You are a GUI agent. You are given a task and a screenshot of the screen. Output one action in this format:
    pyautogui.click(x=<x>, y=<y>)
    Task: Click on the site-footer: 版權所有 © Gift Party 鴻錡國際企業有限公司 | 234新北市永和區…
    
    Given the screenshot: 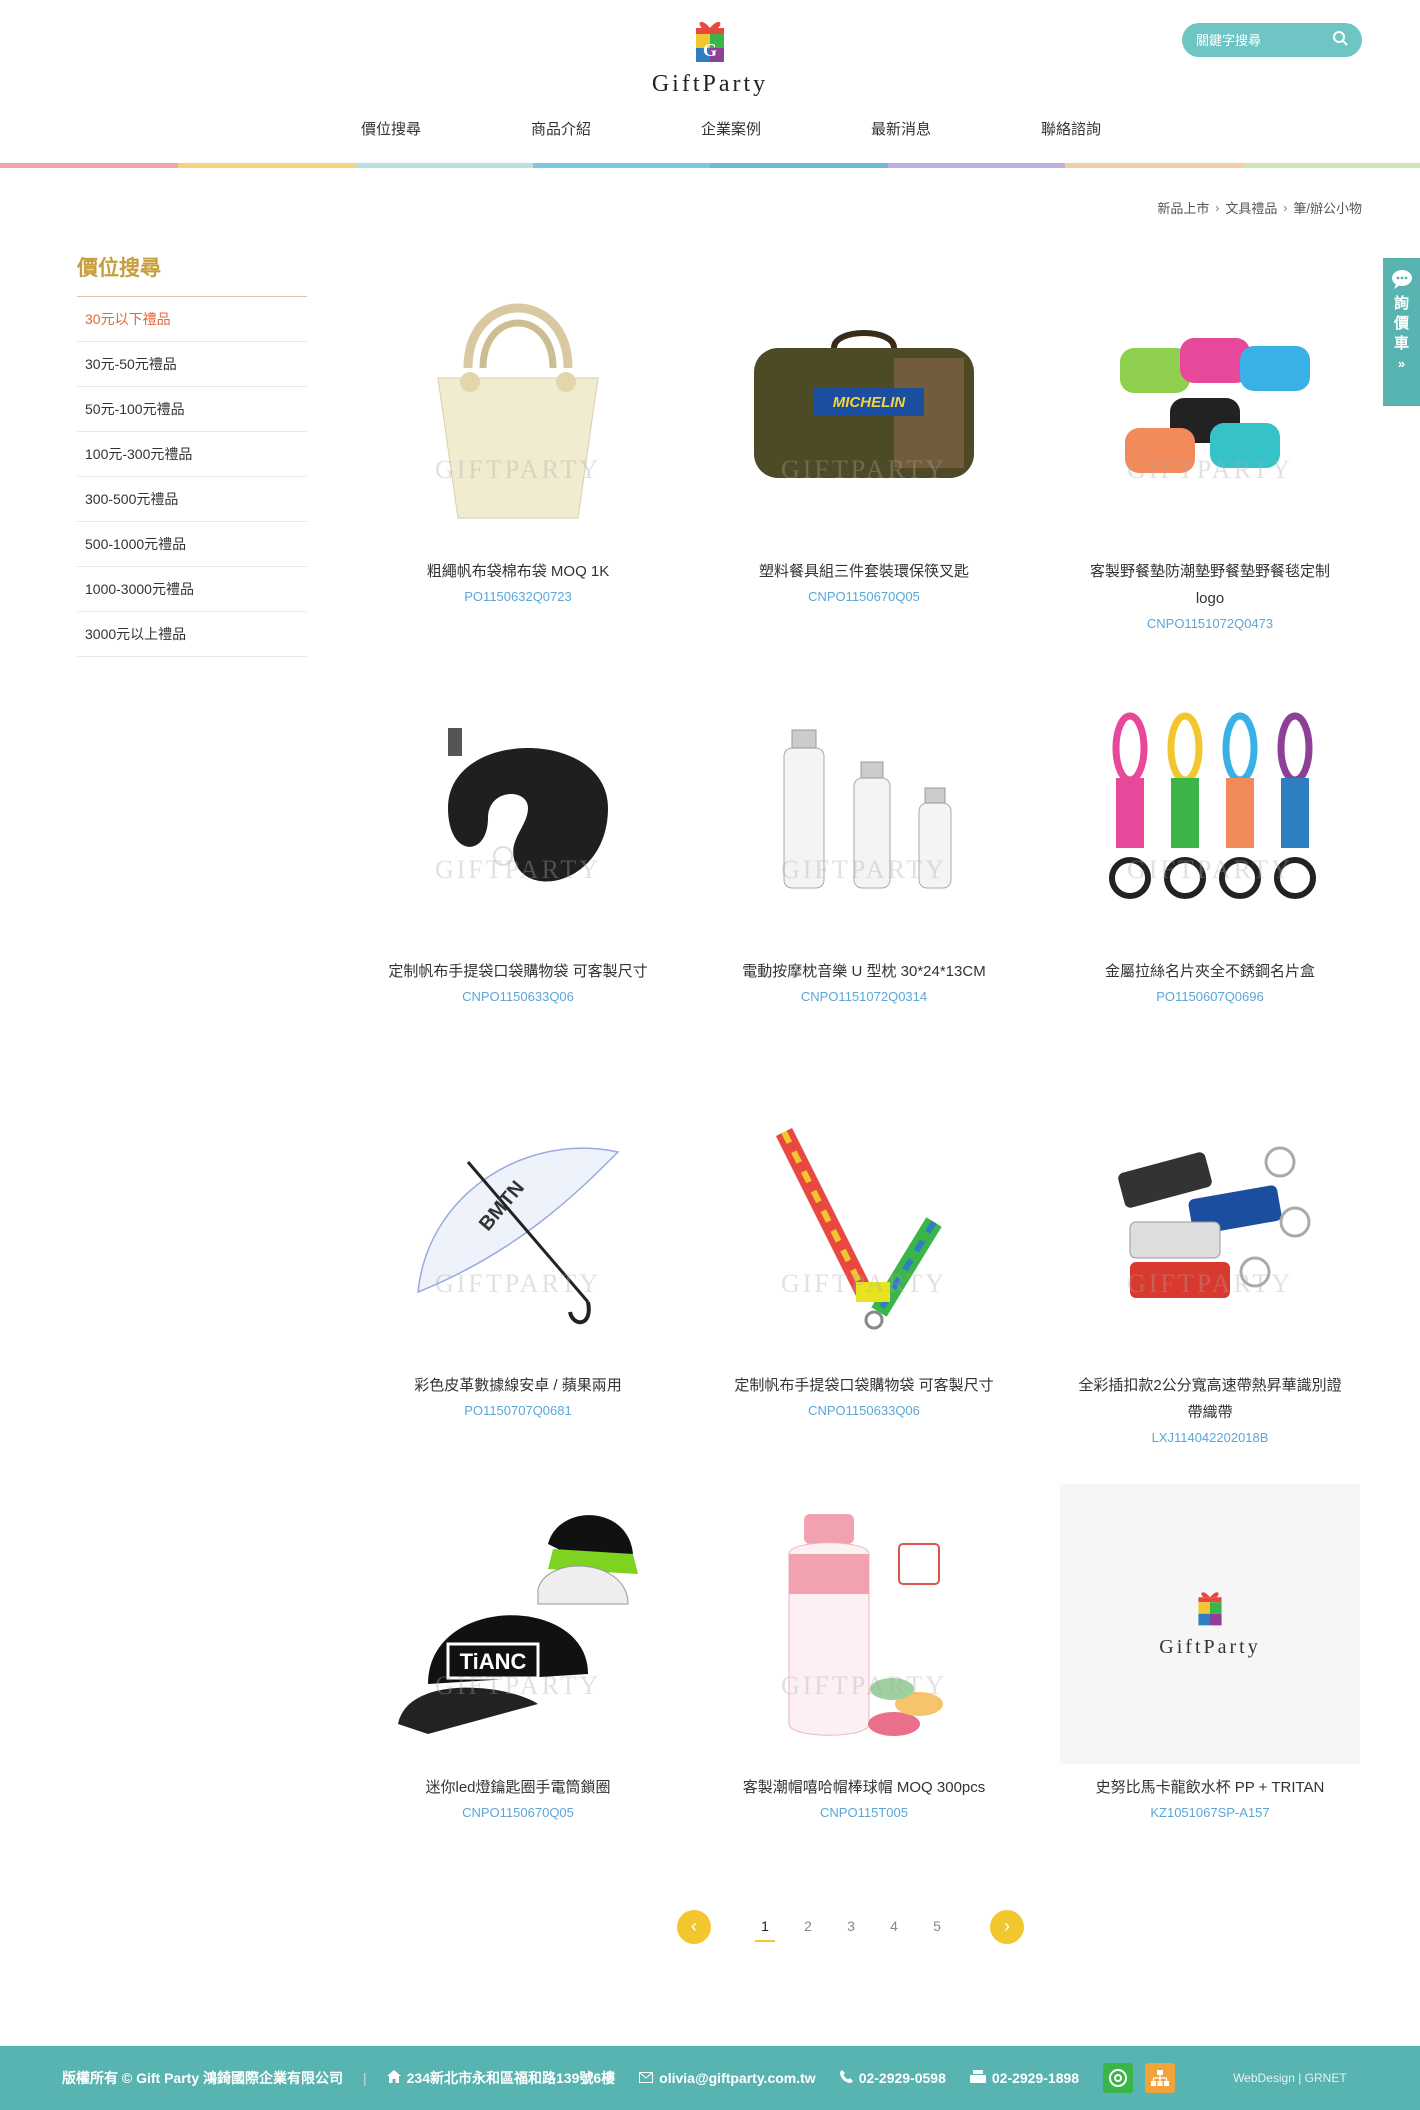 What is the action you would take?
    pyautogui.click(x=710, y=2078)
    